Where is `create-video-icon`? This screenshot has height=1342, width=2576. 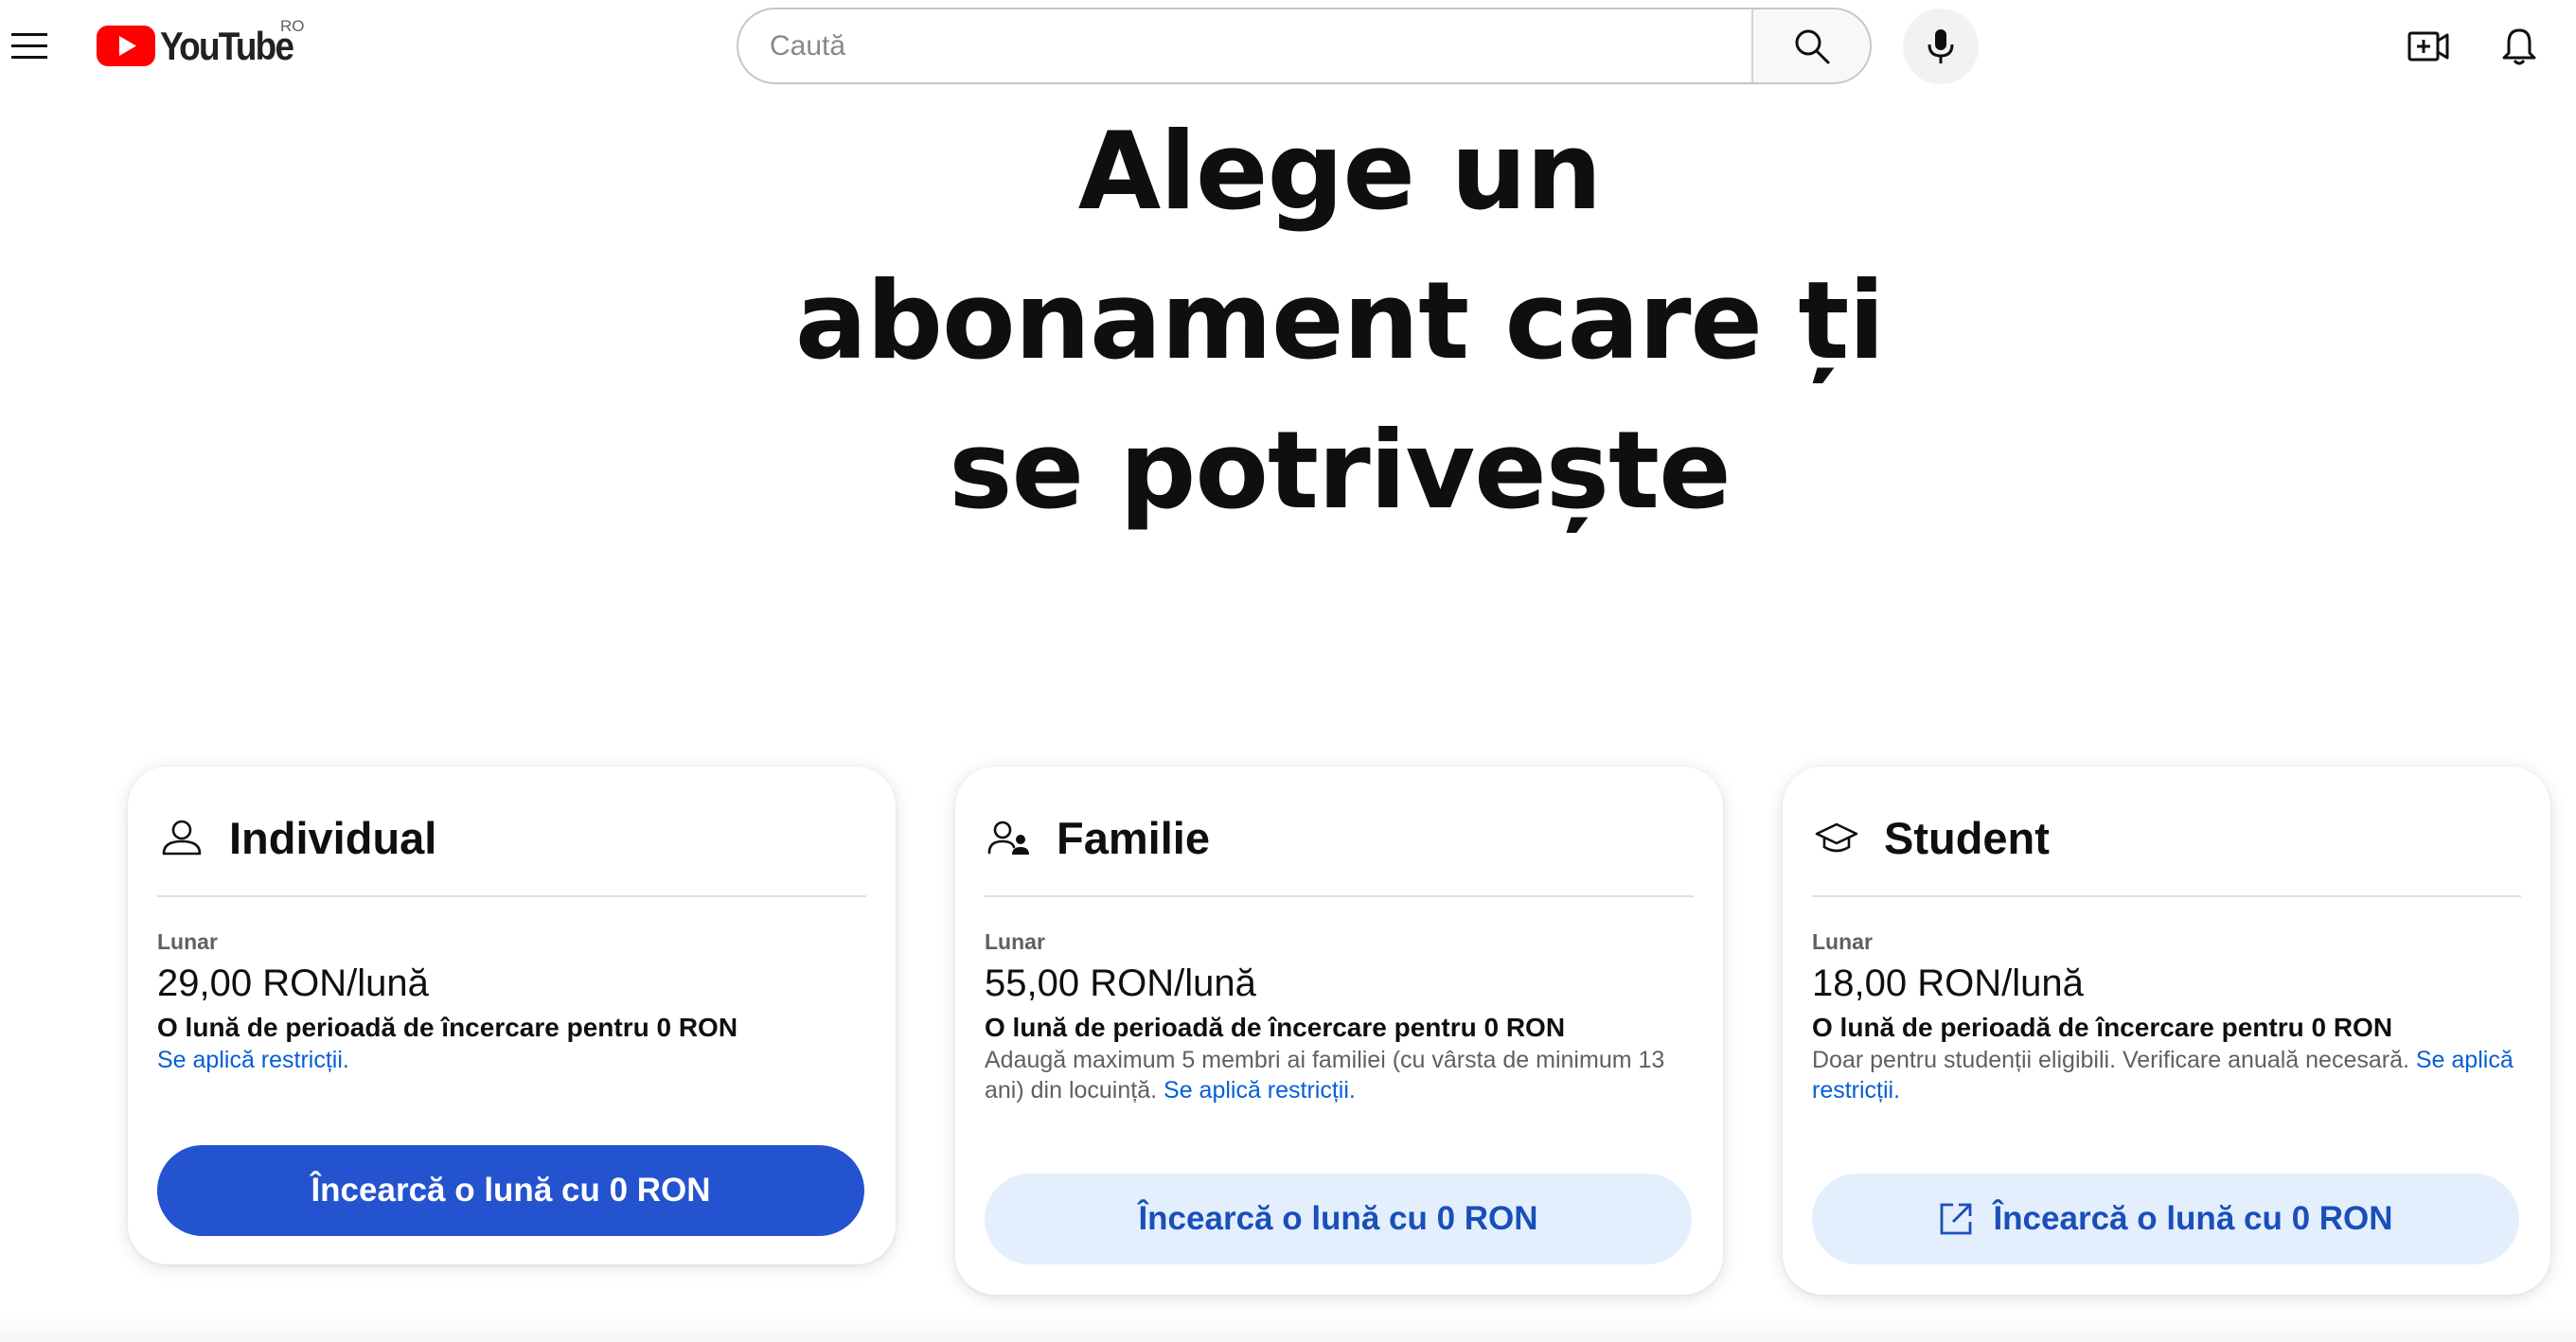 create-video-icon is located at coordinates (2428, 46).